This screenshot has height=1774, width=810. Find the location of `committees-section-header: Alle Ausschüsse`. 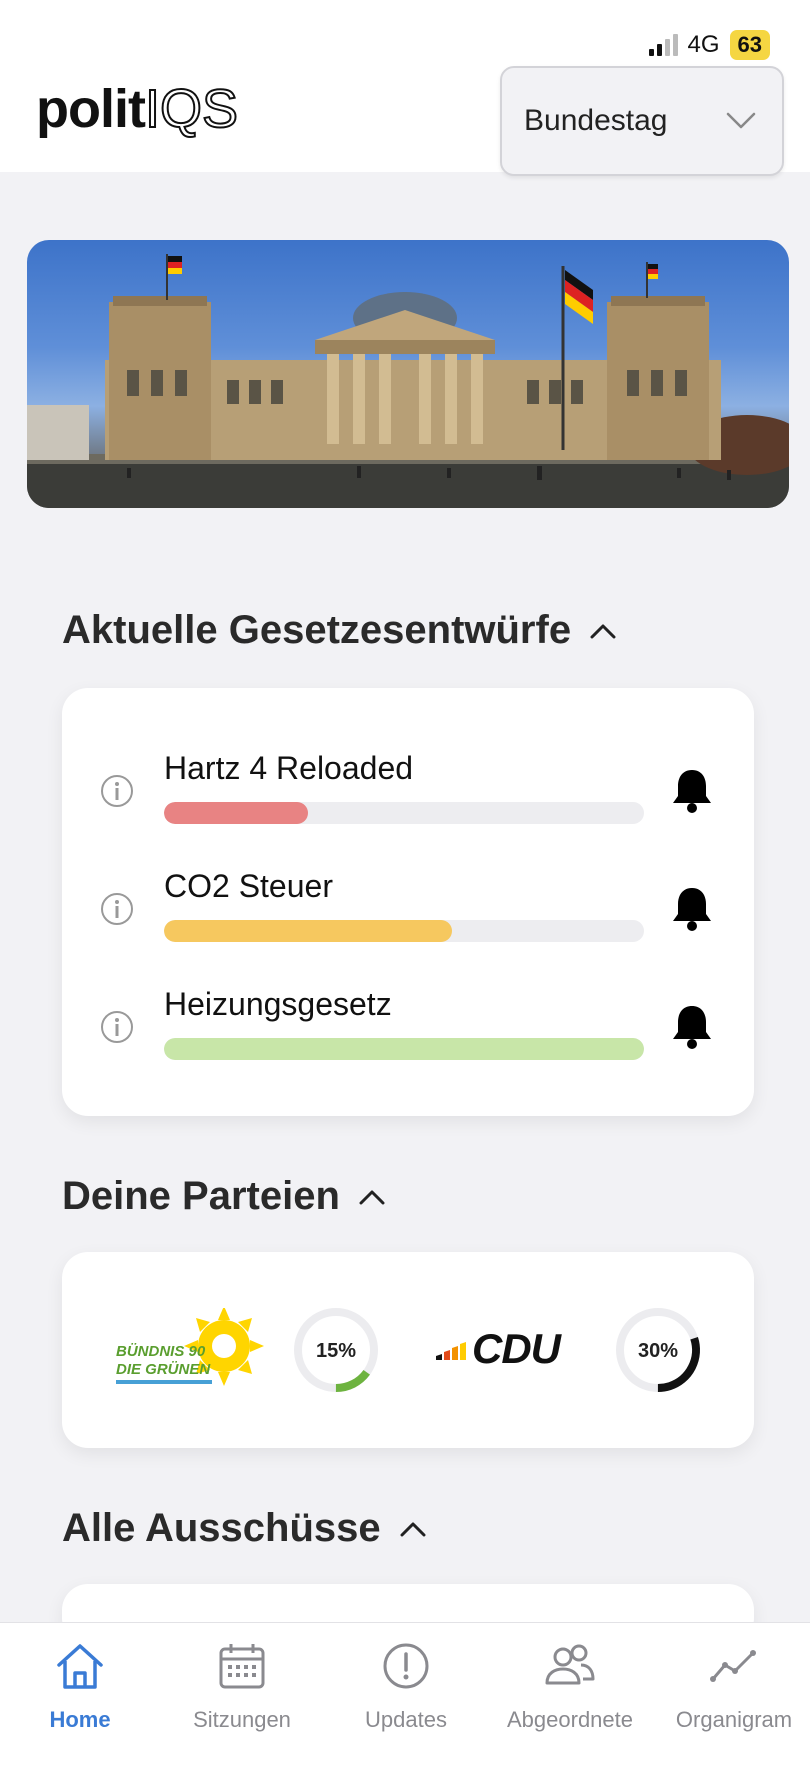

committees-section-header: Alle Ausschüsse is located at coordinates (244, 1528).